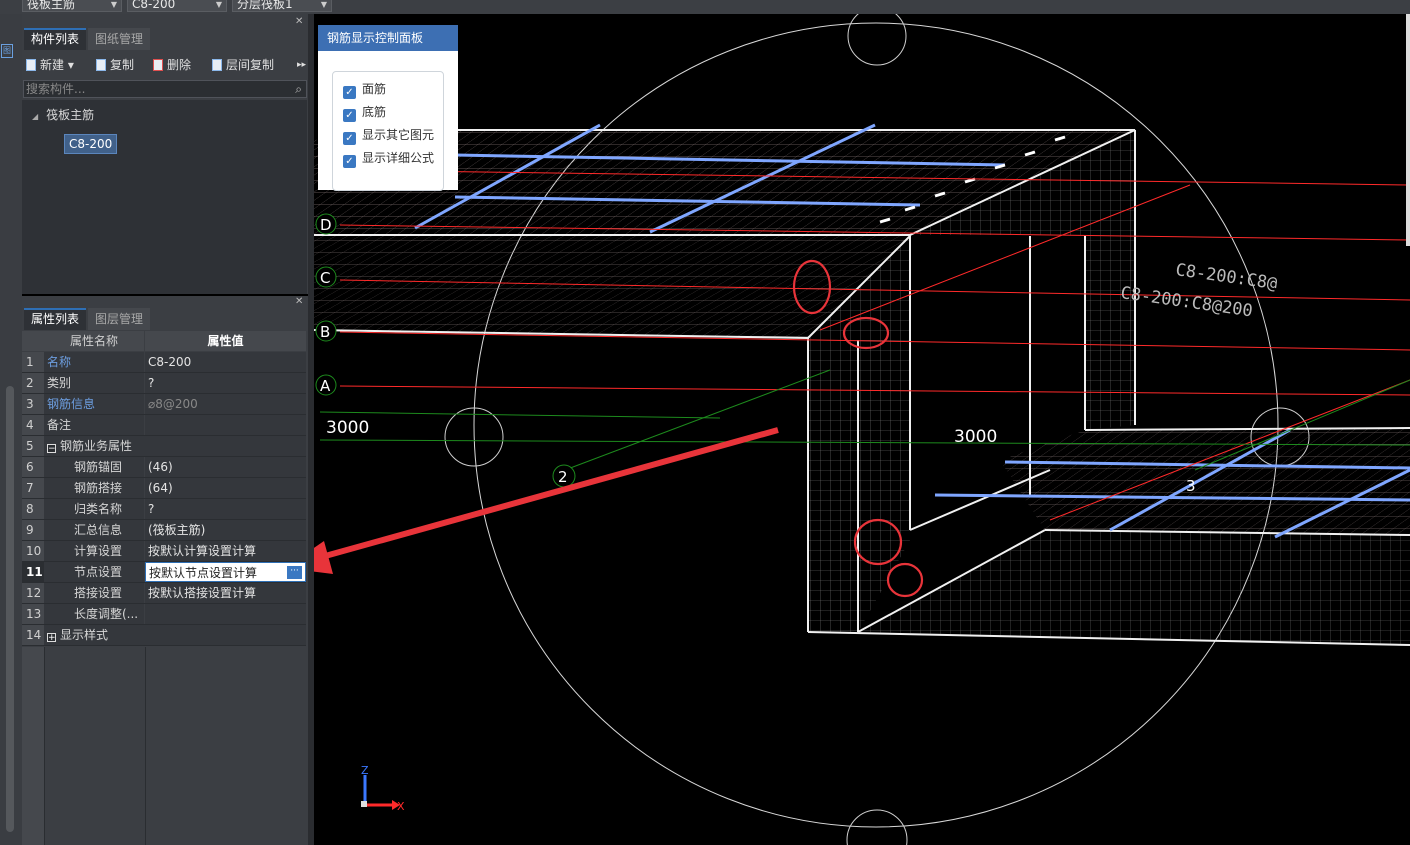 Image resolution: width=1410 pixels, height=845 pixels. I want to click on property-name: 钢筋搭接, so click(94, 488).